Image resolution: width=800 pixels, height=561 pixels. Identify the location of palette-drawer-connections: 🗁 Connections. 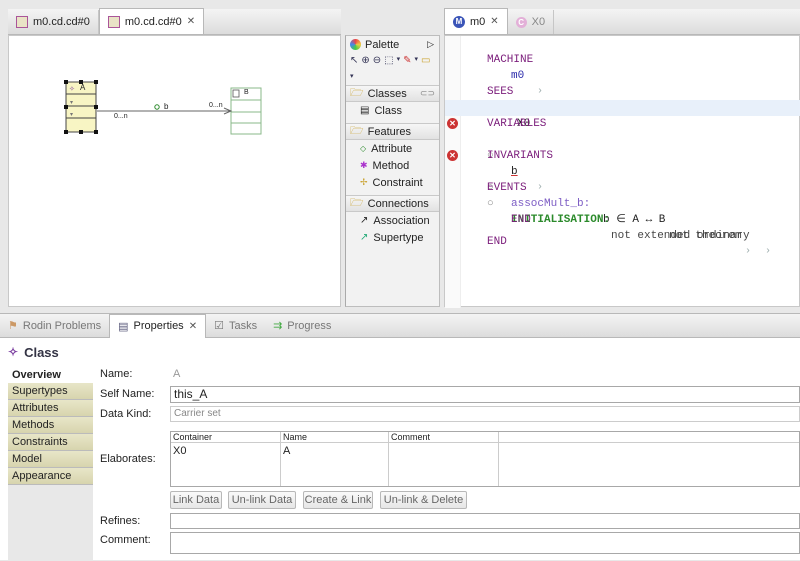
(392, 203).